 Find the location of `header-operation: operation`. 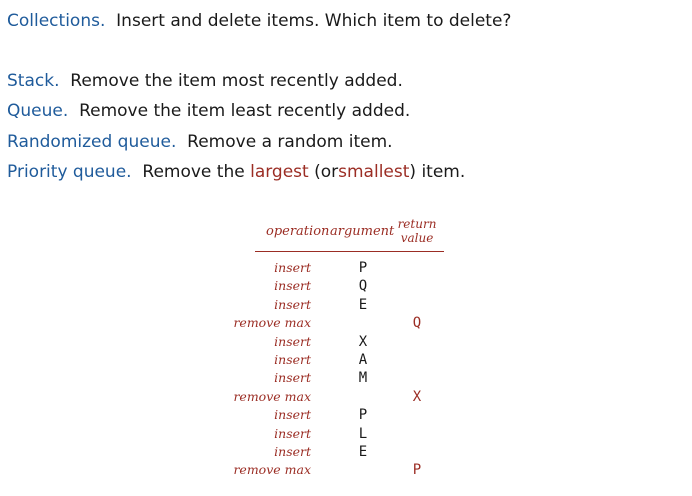

header-operation: operation is located at coordinates (298, 231).